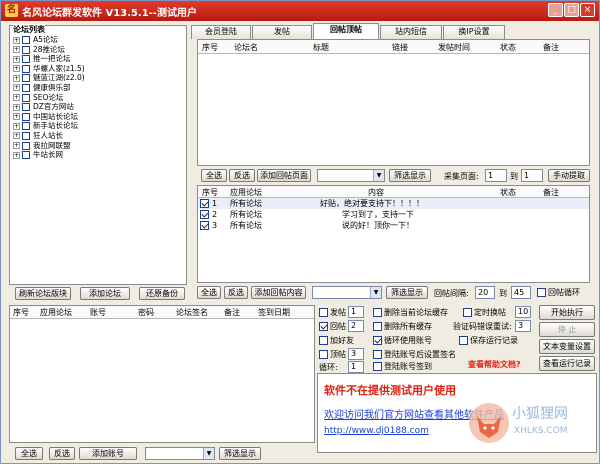 This screenshot has height=464, width=600. What do you see at coordinates (474, 32) in the screenshot?
I see `tab-ip-settings: 换IP设置` at bounding box center [474, 32].